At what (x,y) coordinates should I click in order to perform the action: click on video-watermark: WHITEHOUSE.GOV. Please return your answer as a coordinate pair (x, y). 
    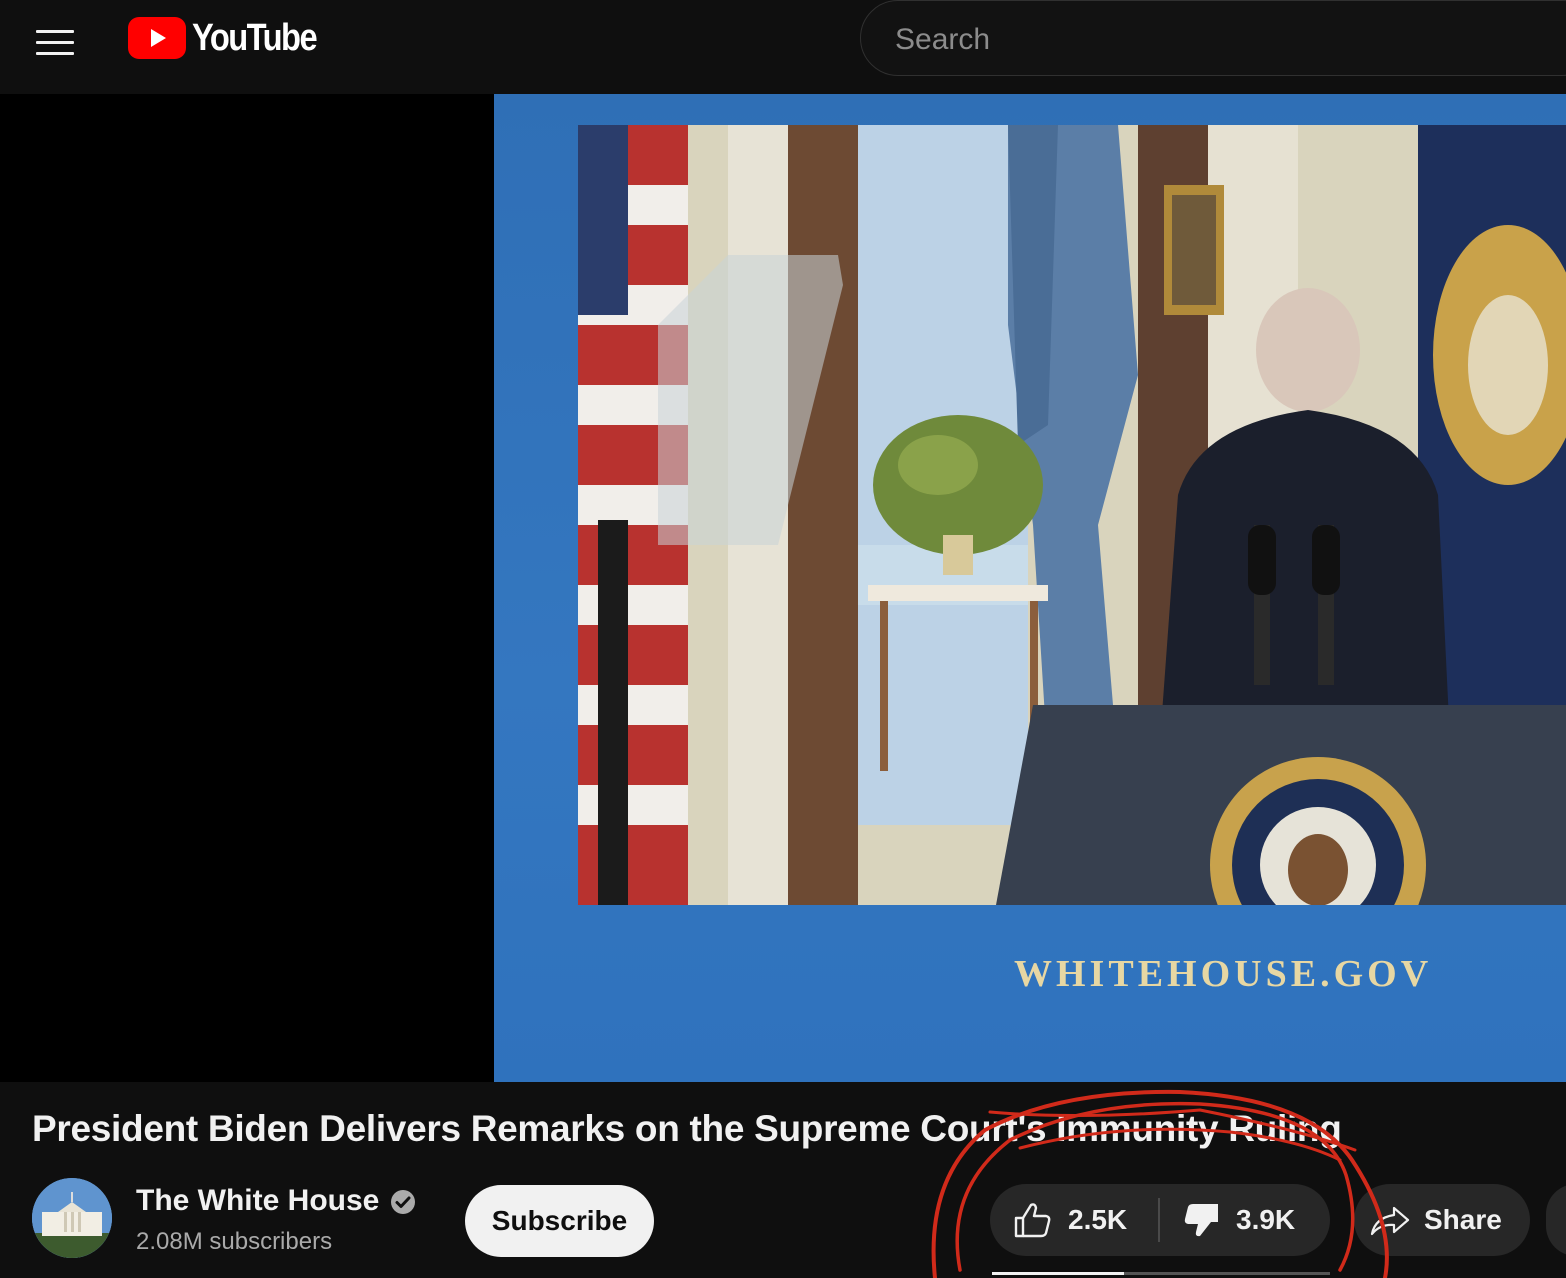
    Looking at the image, I should click on (1223, 974).